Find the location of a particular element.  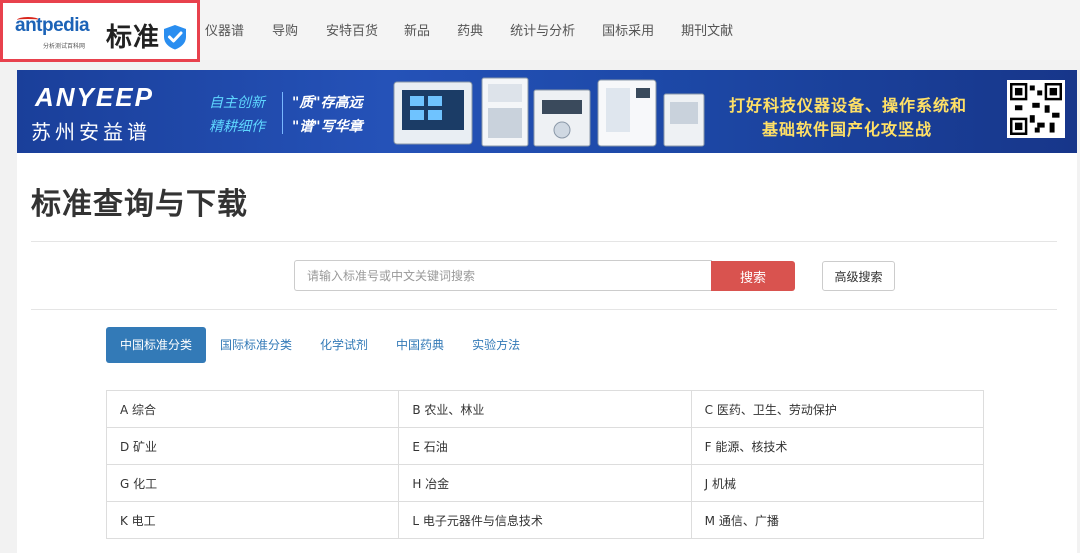

category-cell: H 冶金 is located at coordinates (545, 483).